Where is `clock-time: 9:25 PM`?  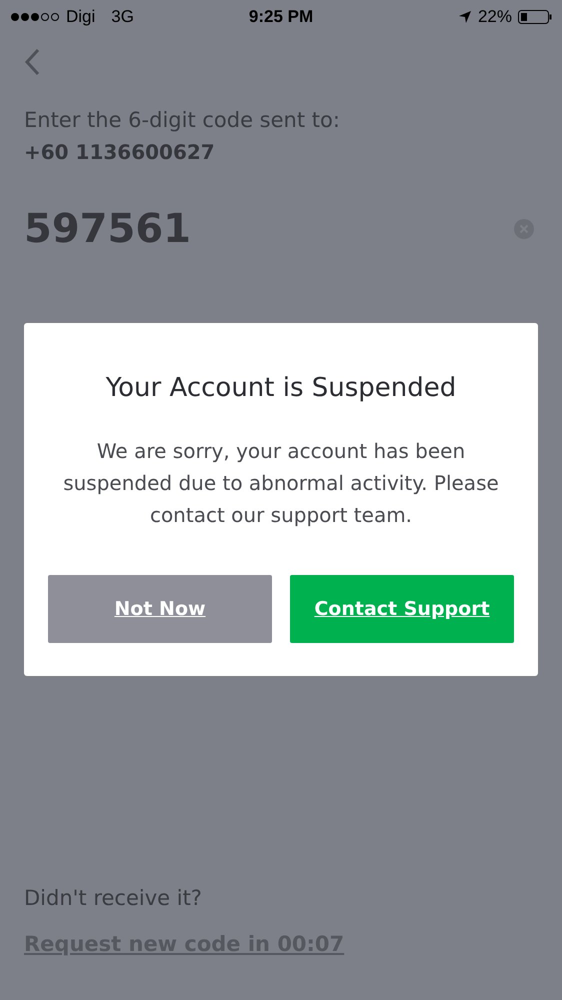 clock-time: 9:25 PM is located at coordinates (281, 17).